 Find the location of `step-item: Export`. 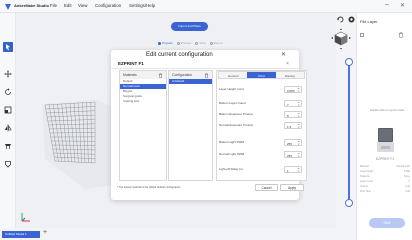

step-item: Export is located at coordinates (216, 43).